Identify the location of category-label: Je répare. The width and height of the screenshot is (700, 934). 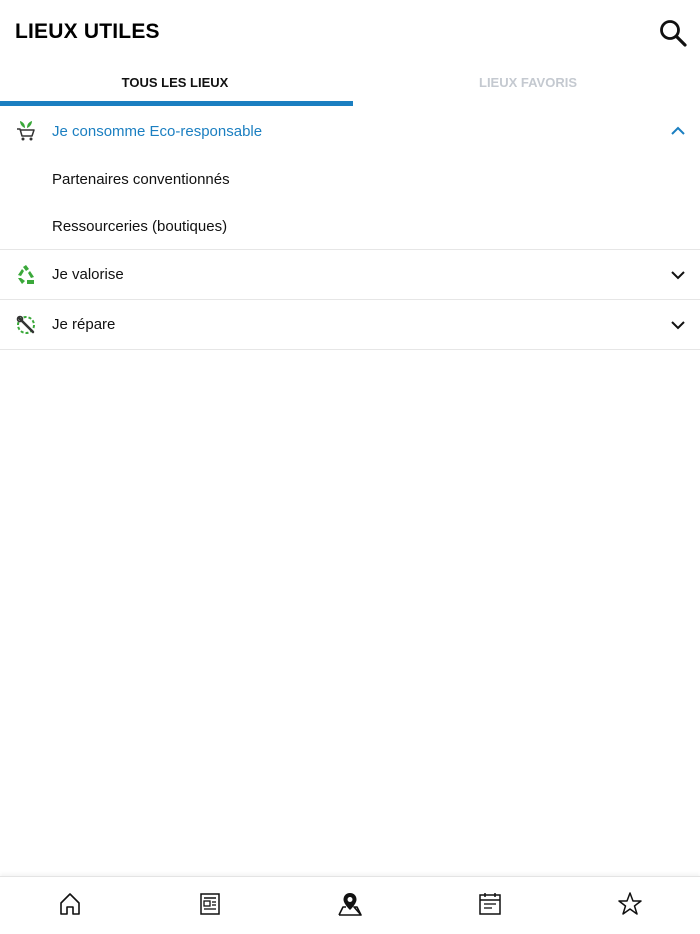
(84, 324).